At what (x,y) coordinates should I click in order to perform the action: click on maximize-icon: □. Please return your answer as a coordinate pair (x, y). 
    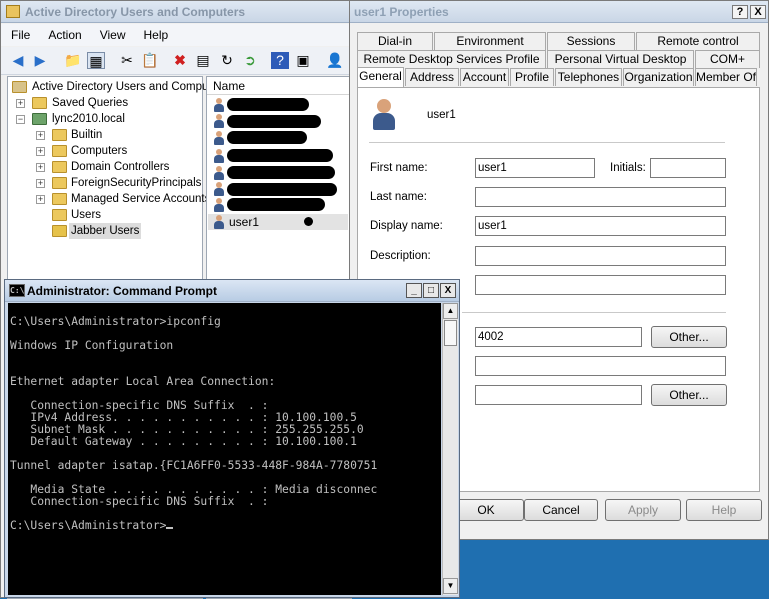
    Looking at the image, I should click on (431, 290).